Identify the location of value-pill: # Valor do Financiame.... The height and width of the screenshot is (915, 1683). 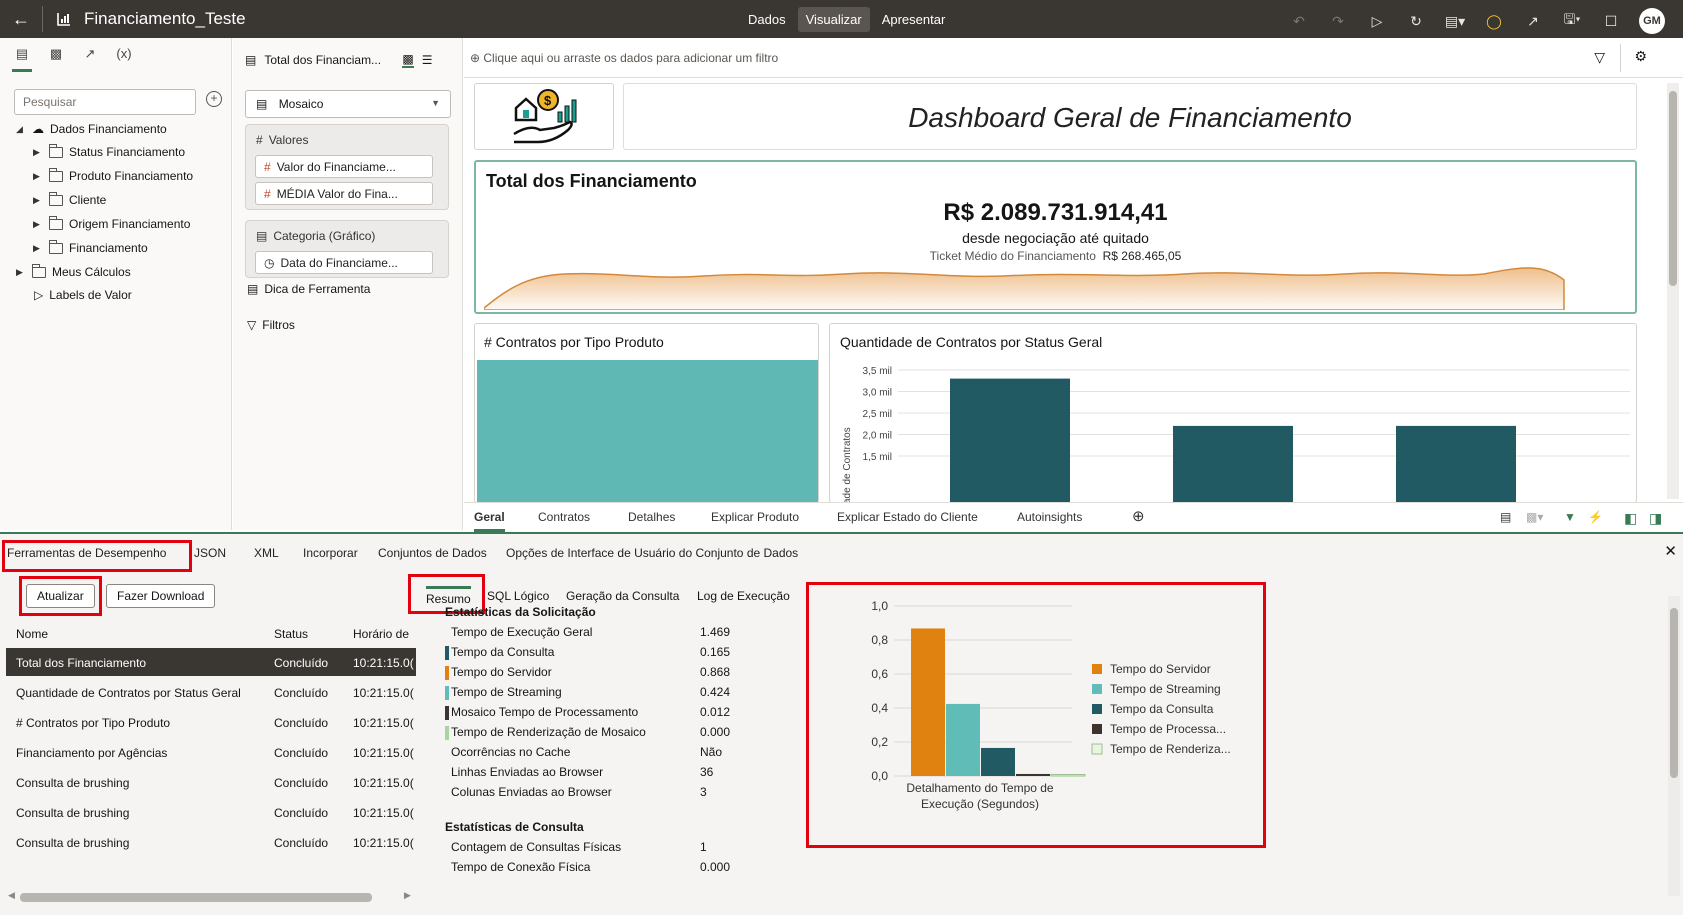
(344, 166).